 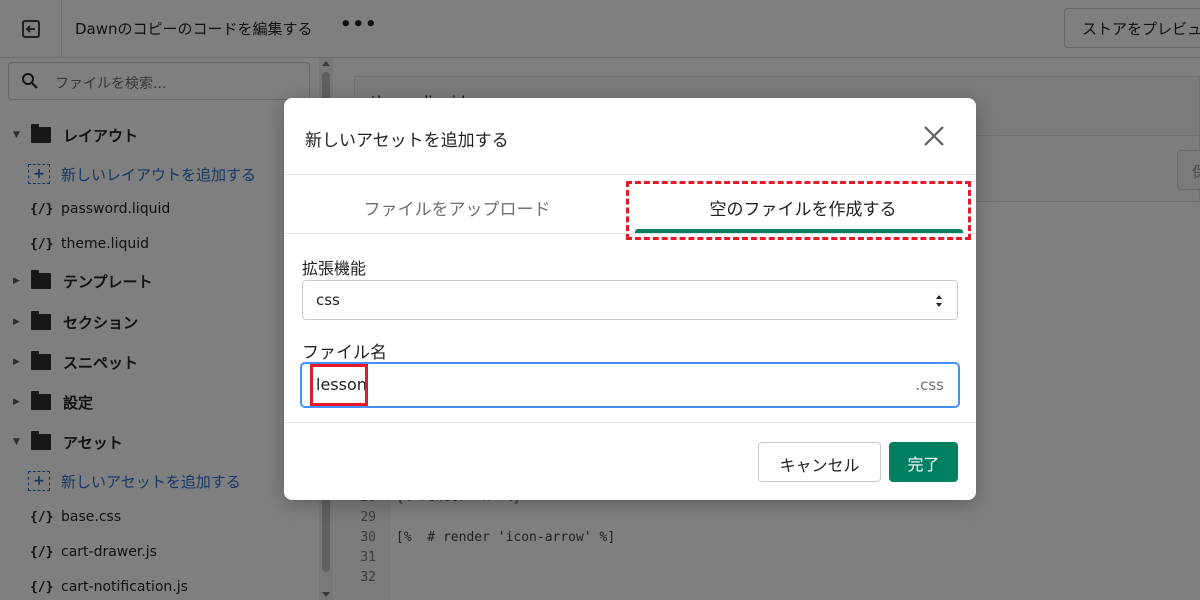 I want to click on tab-upload-file: ファイルをアップロード, so click(x=457, y=204).